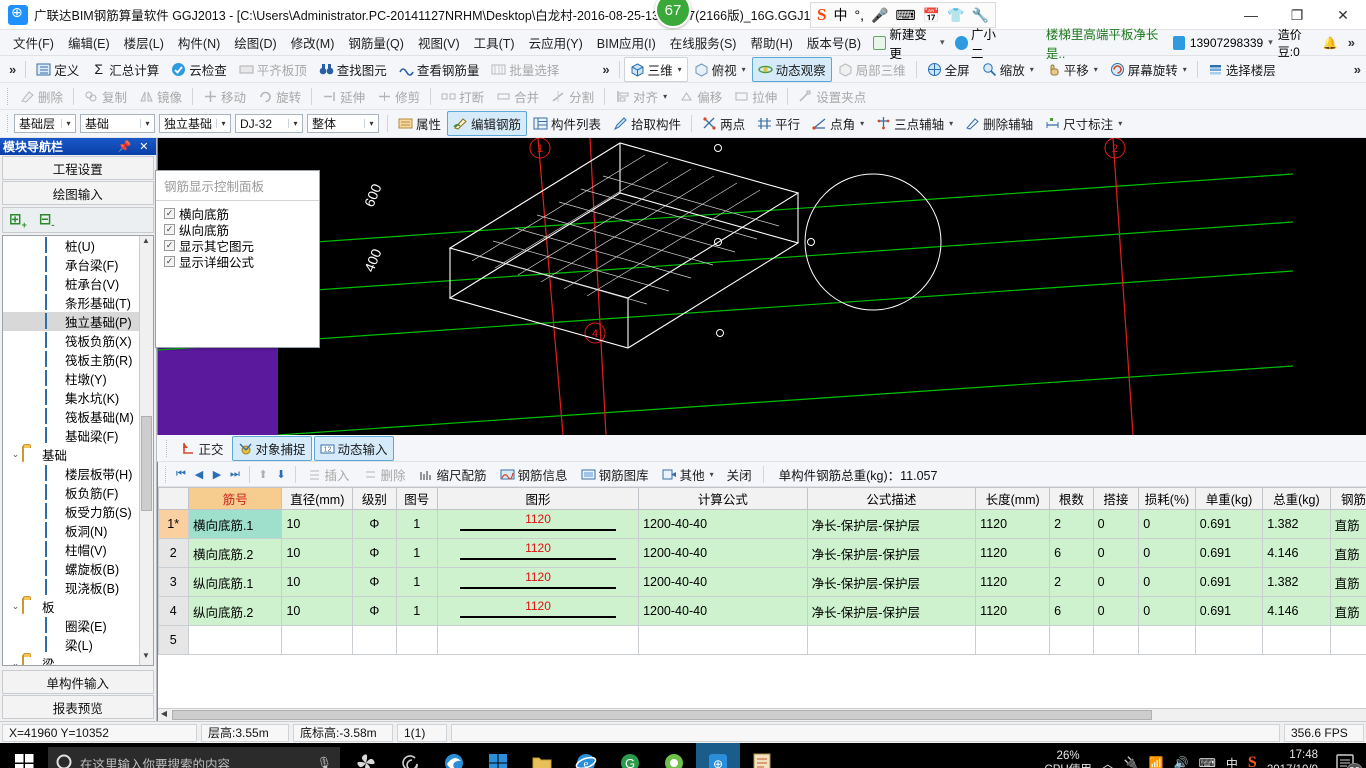 The image size is (1366, 768). Describe the element at coordinates (173, 640) in the screenshot. I see `cell-rowno: 5` at that location.